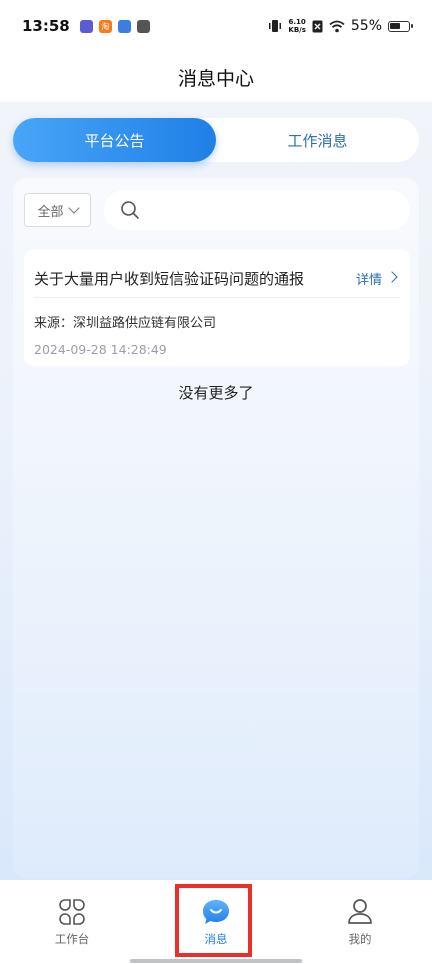 The width and height of the screenshot is (432, 964). What do you see at coordinates (317, 26) in the screenshot?
I see `sim-disabled-icon` at bounding box center [317, 26].